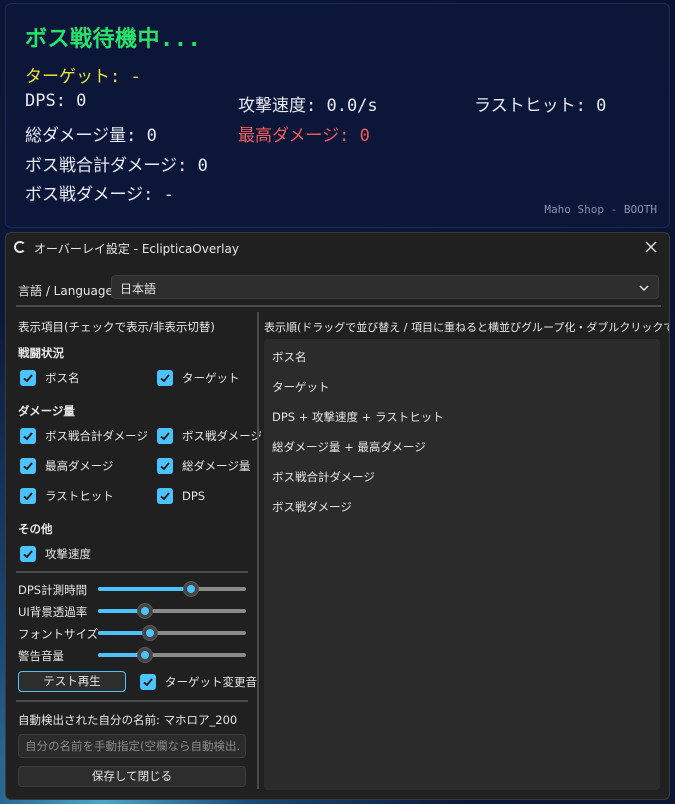 This screenshot has height=804, width=675. What do you see at coordinates (91, 136) in the screenshot?
I see `overlay-total-damage: 総ダメージ量: 0` at bounding box center [91, 136].